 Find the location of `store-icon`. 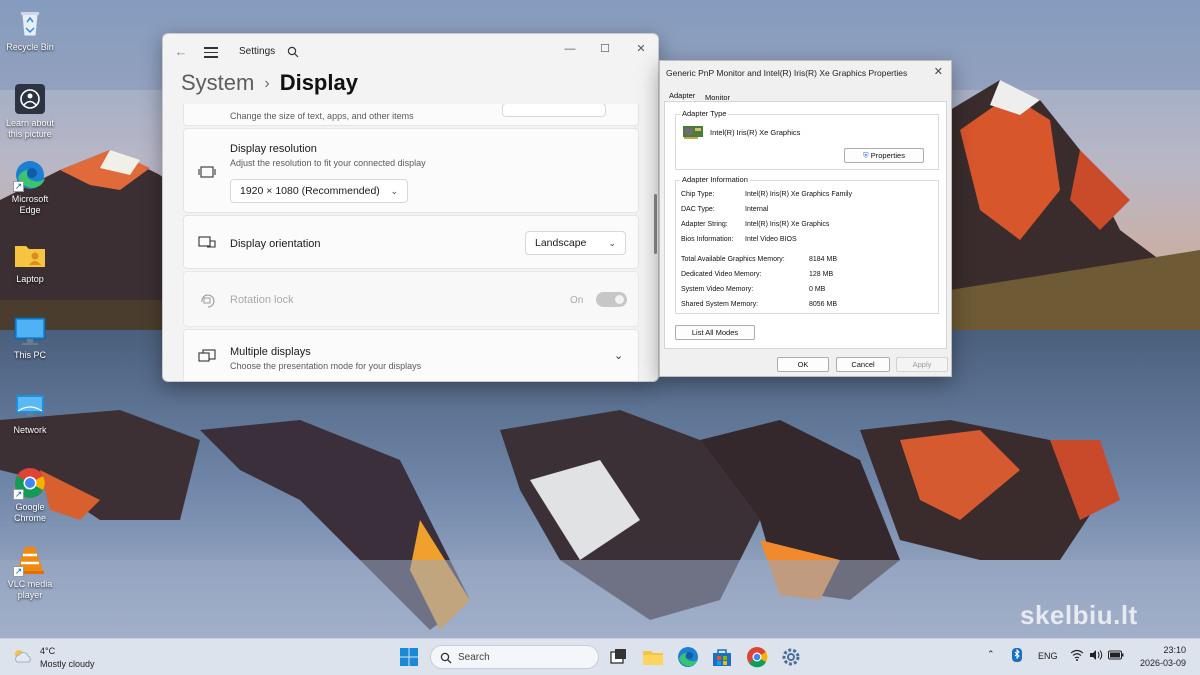

store-icon is located at coordinates (722, 657).